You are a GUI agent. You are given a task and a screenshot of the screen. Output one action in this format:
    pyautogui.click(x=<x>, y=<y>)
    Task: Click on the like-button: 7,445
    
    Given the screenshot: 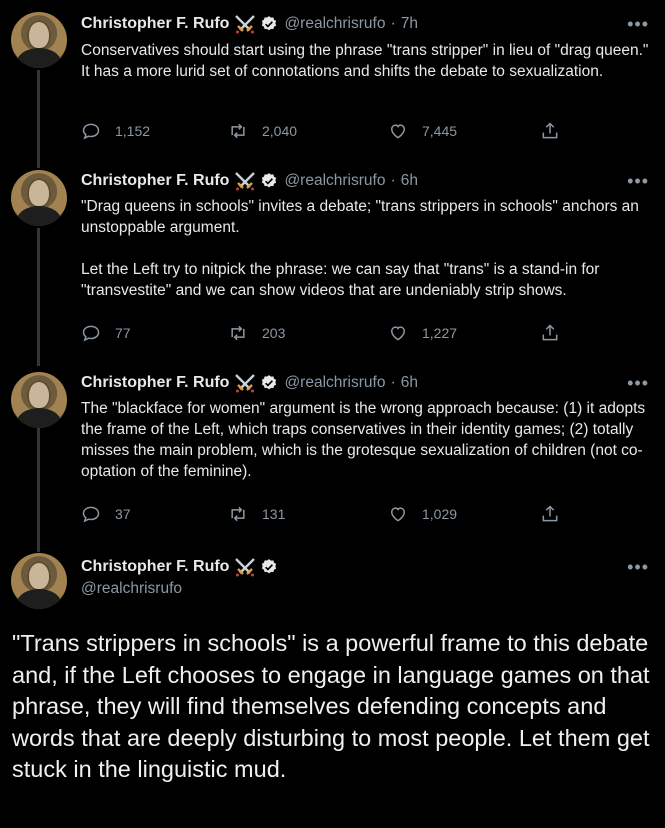 What is the action you would take?
    pyautogui.click(x=422, y=131)
    